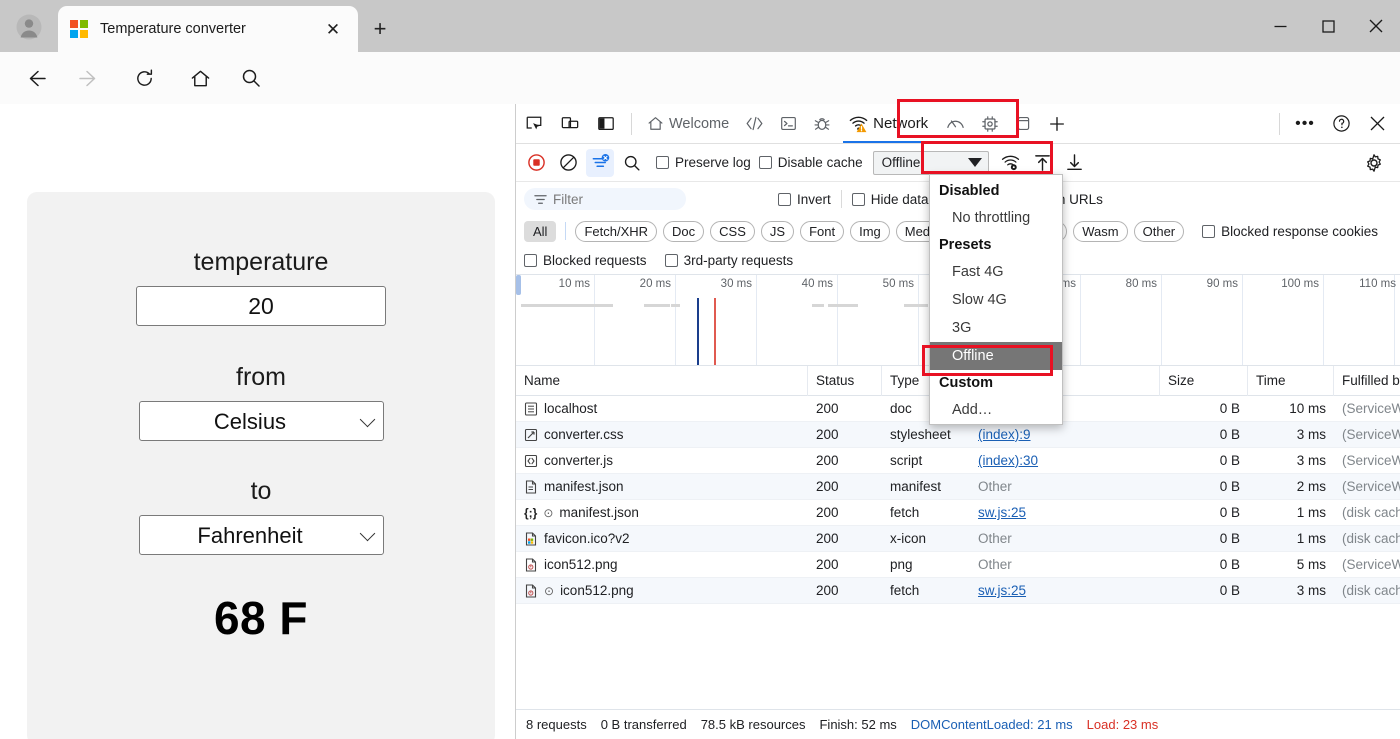 This screenshot has width=1400, height=739. Describe the element at coordinates (1311, 590) in the screenshot. I see `request-time: 3 ms` at that location.